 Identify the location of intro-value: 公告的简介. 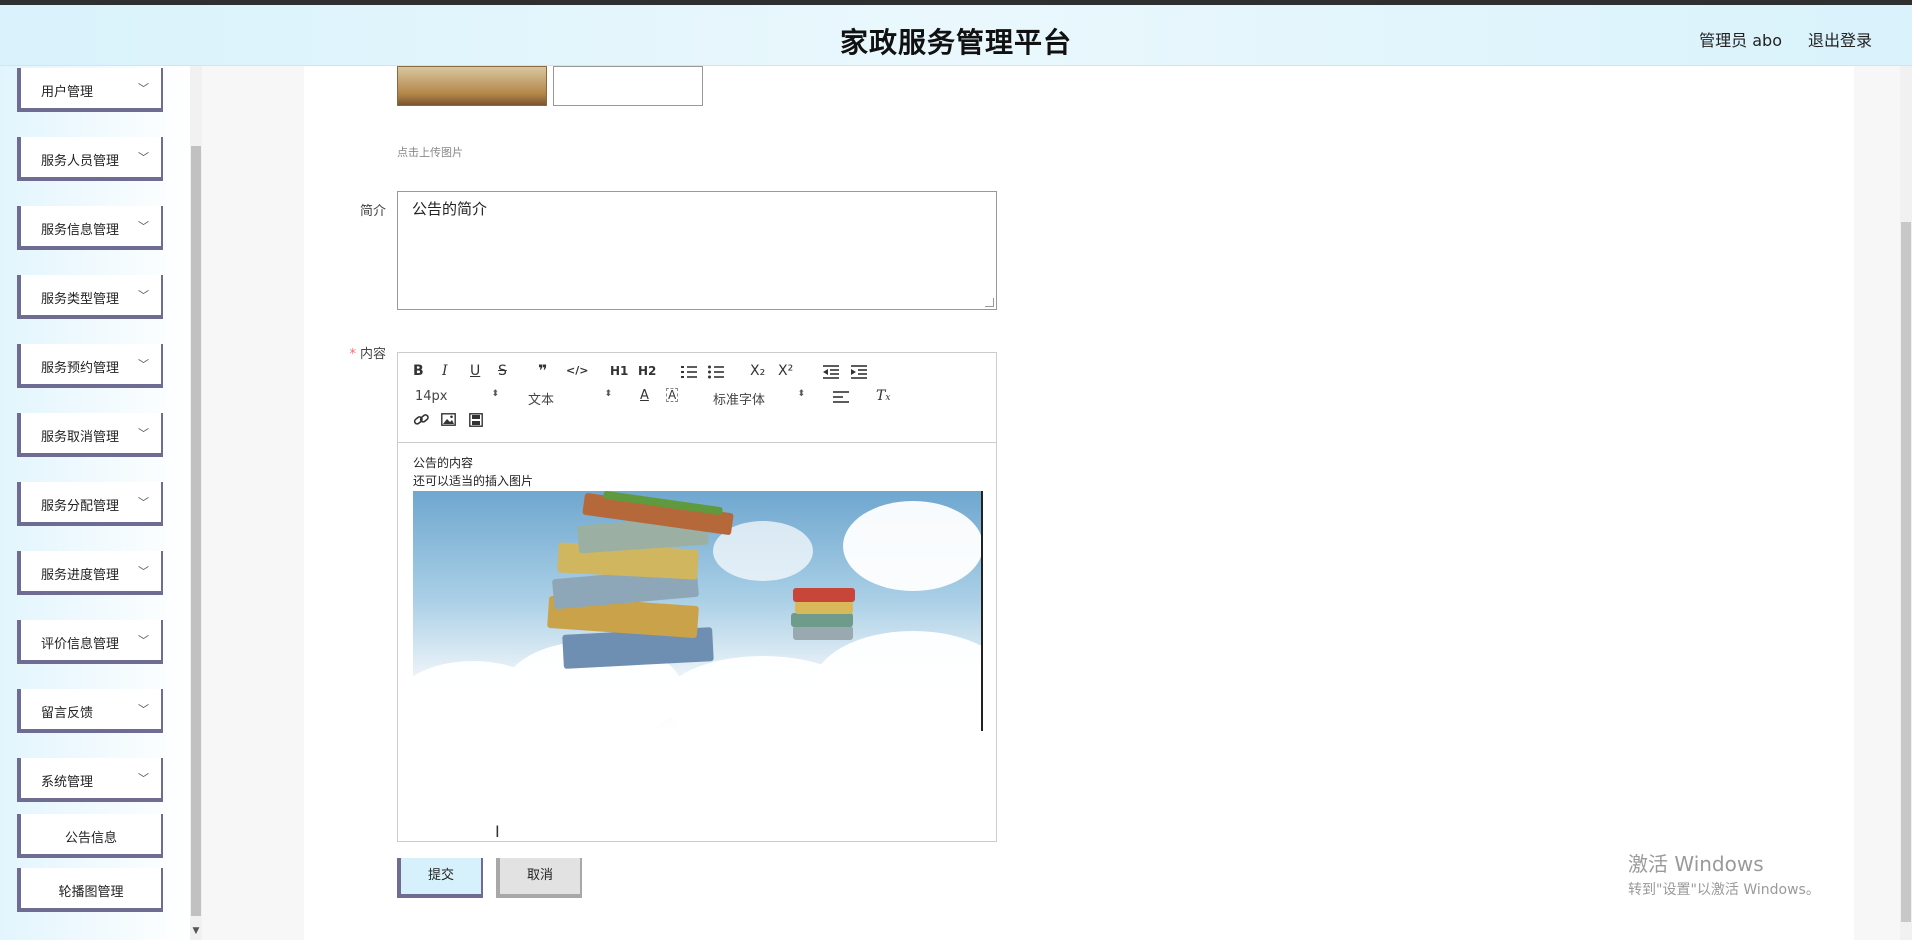
(450, 209).